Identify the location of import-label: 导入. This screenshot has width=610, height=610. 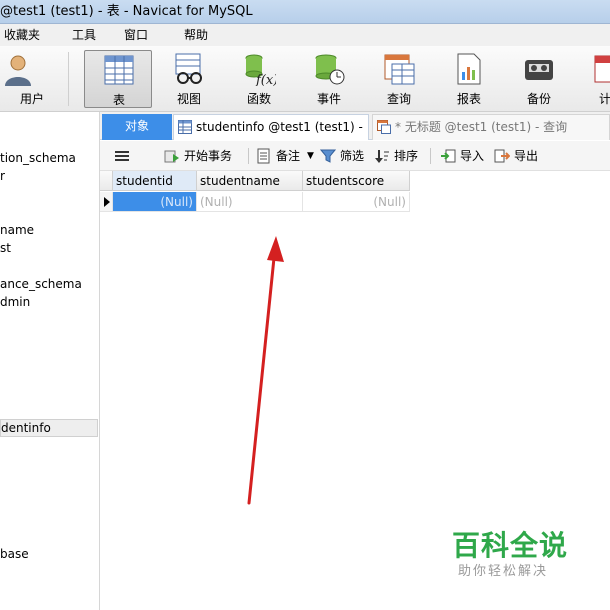
(472, 156).